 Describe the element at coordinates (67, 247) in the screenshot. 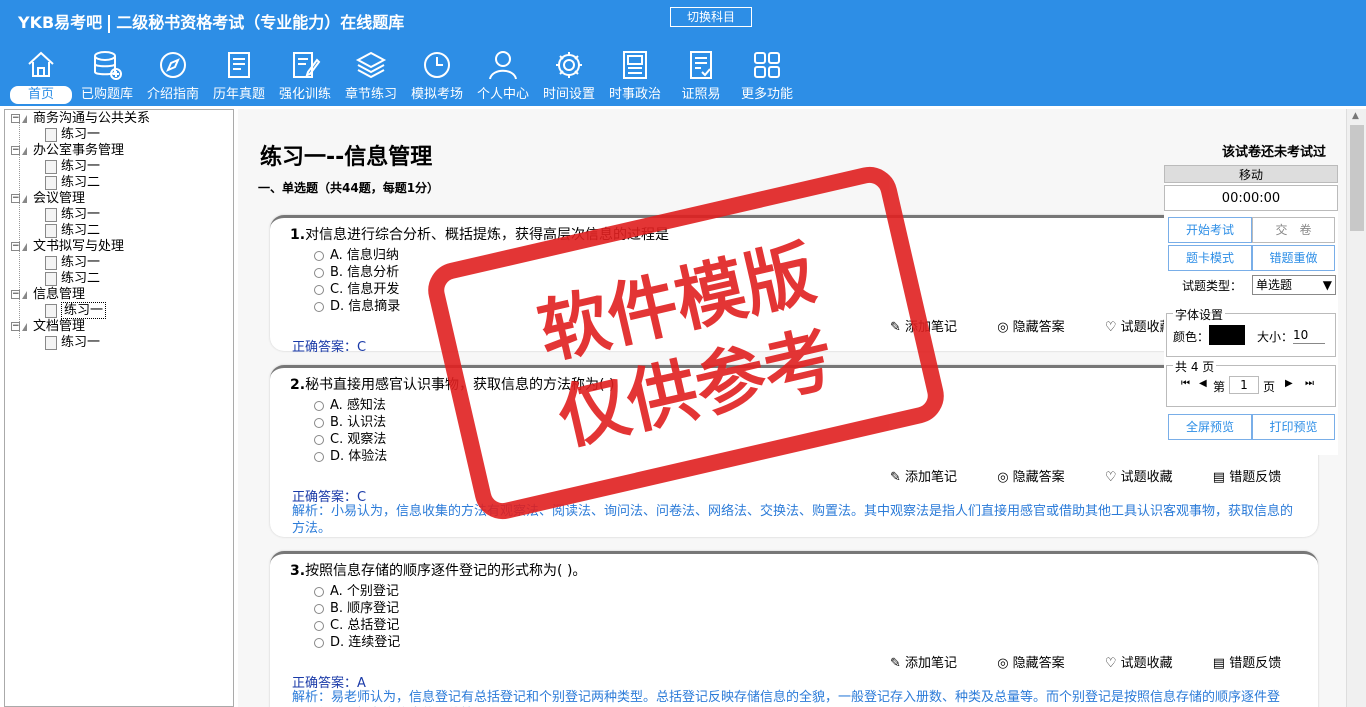

I see `tree-chapter: − 文书拟写与处理` at that location.